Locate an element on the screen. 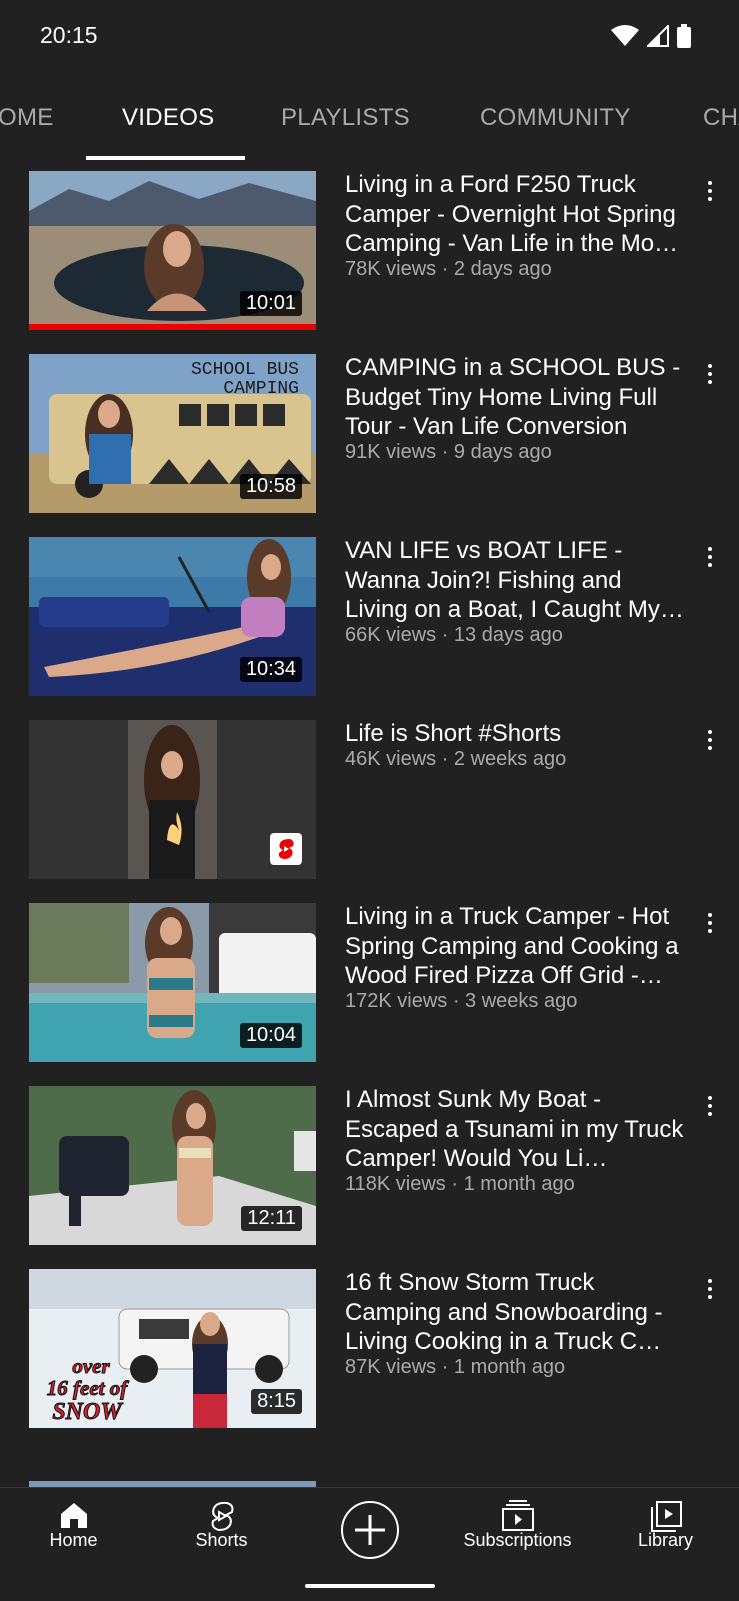  video-thumbnail: over 16 feet of SNOW 8:15 is located at coordinates (172, 1348).